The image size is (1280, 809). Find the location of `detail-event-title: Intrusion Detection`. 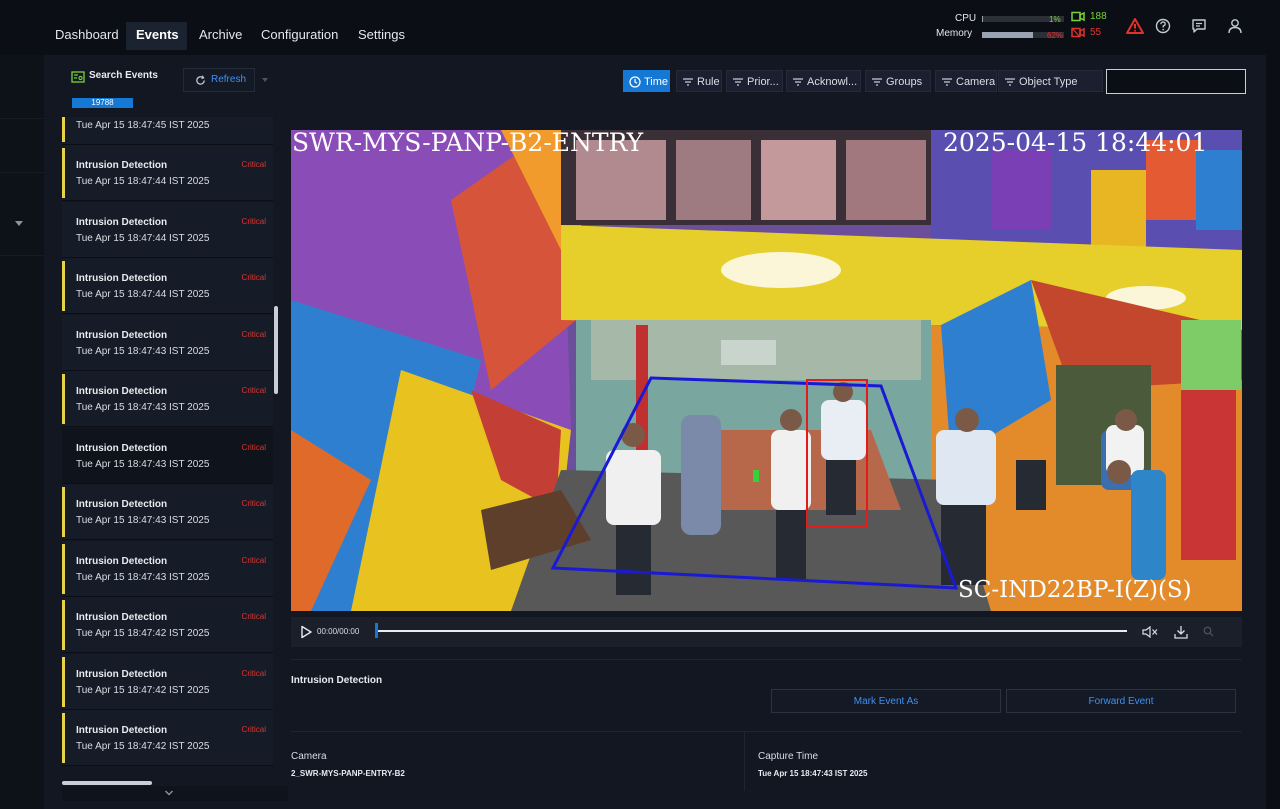

detail-event-title: Intrusion Detection is located at coordinates (337, 680).